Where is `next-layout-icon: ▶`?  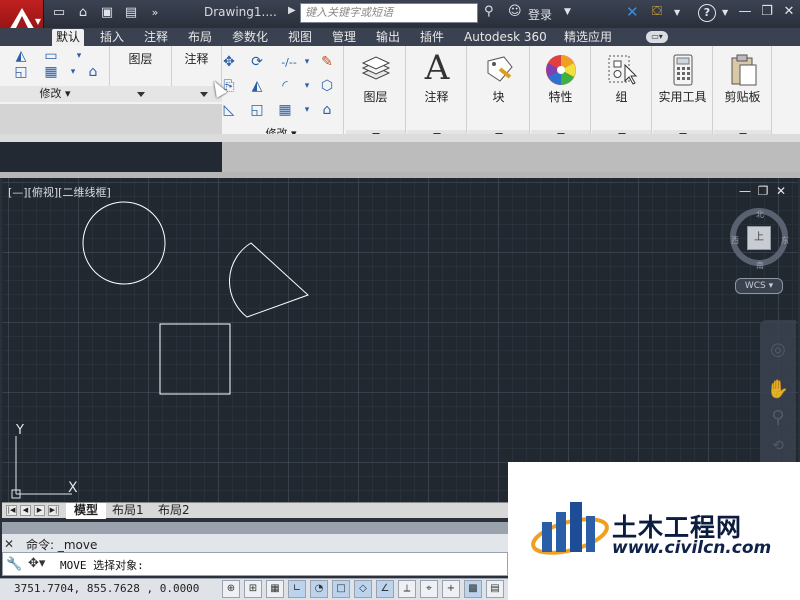
next-layout-icon: ▶ is located at coordinates (39, 510).